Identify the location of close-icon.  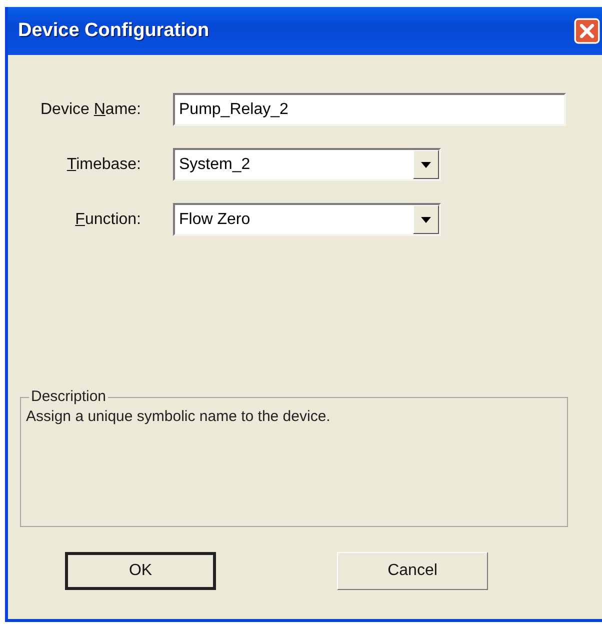
(587, 31).